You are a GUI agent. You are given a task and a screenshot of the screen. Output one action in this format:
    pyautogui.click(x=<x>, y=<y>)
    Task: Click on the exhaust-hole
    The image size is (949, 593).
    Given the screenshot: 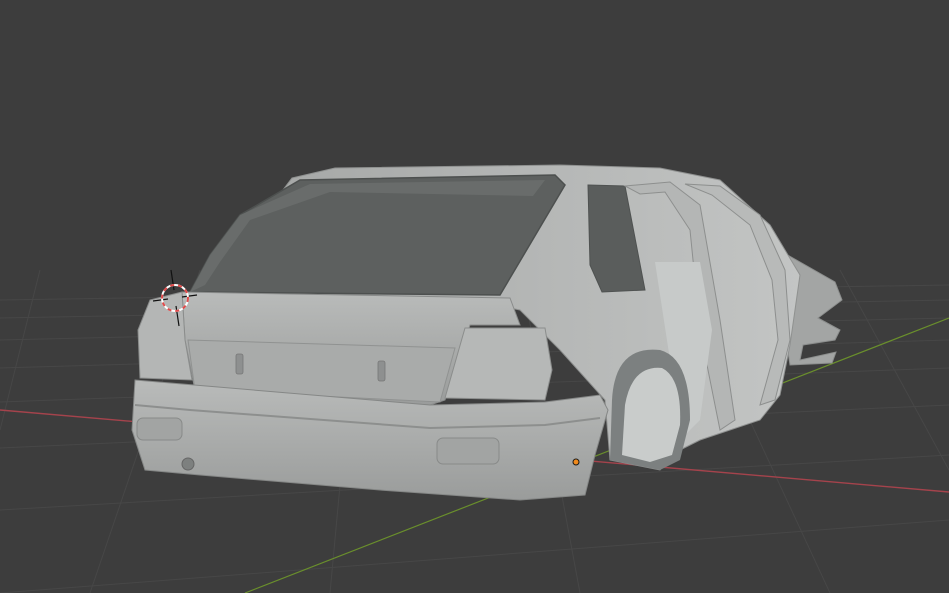 What is the action you would take?
    pyautogui.click(x=188, y=464)
    